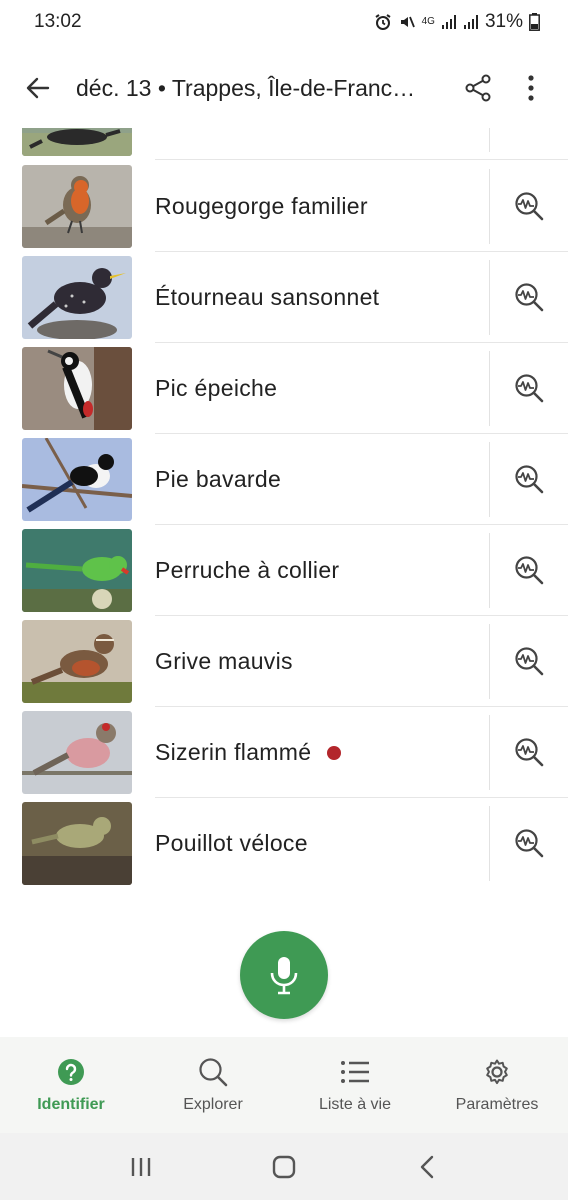  Describe the element at coordinates (355, 1072) in the screenshot. I see `list-icon` at that location.